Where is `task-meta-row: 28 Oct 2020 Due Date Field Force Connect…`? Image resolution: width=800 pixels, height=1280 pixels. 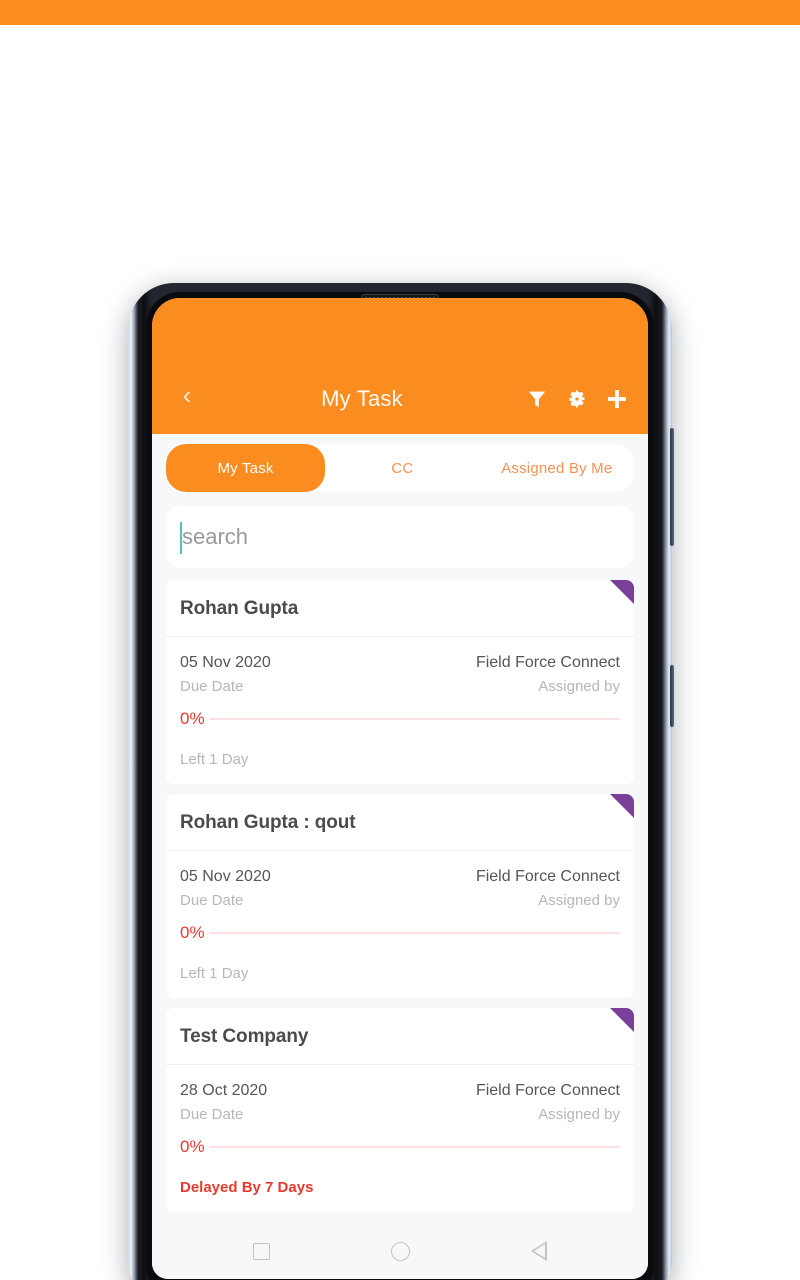
task-meta-row: 28 Oct 2020 Due Date Field Force Connect… is located at coordinates (400, 1094).